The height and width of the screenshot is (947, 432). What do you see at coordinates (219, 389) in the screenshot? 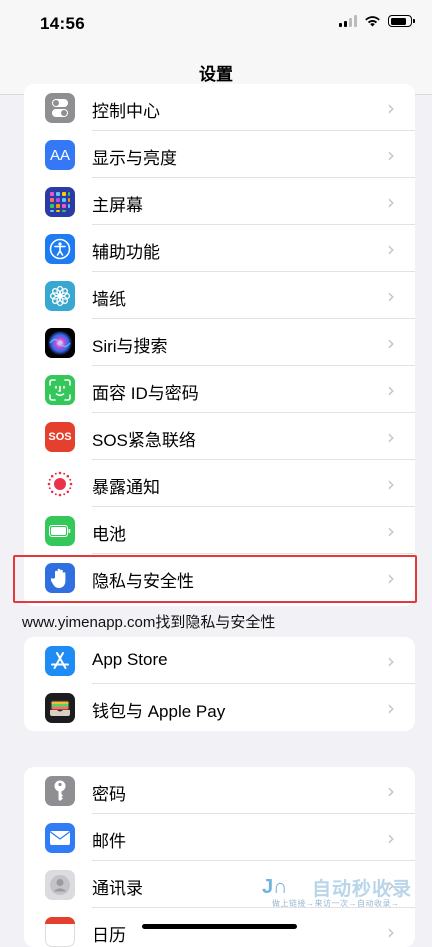
I see `settings-row-face-id-passcode: 面容 ID与密码 ›` at bounding box center [219, 389].